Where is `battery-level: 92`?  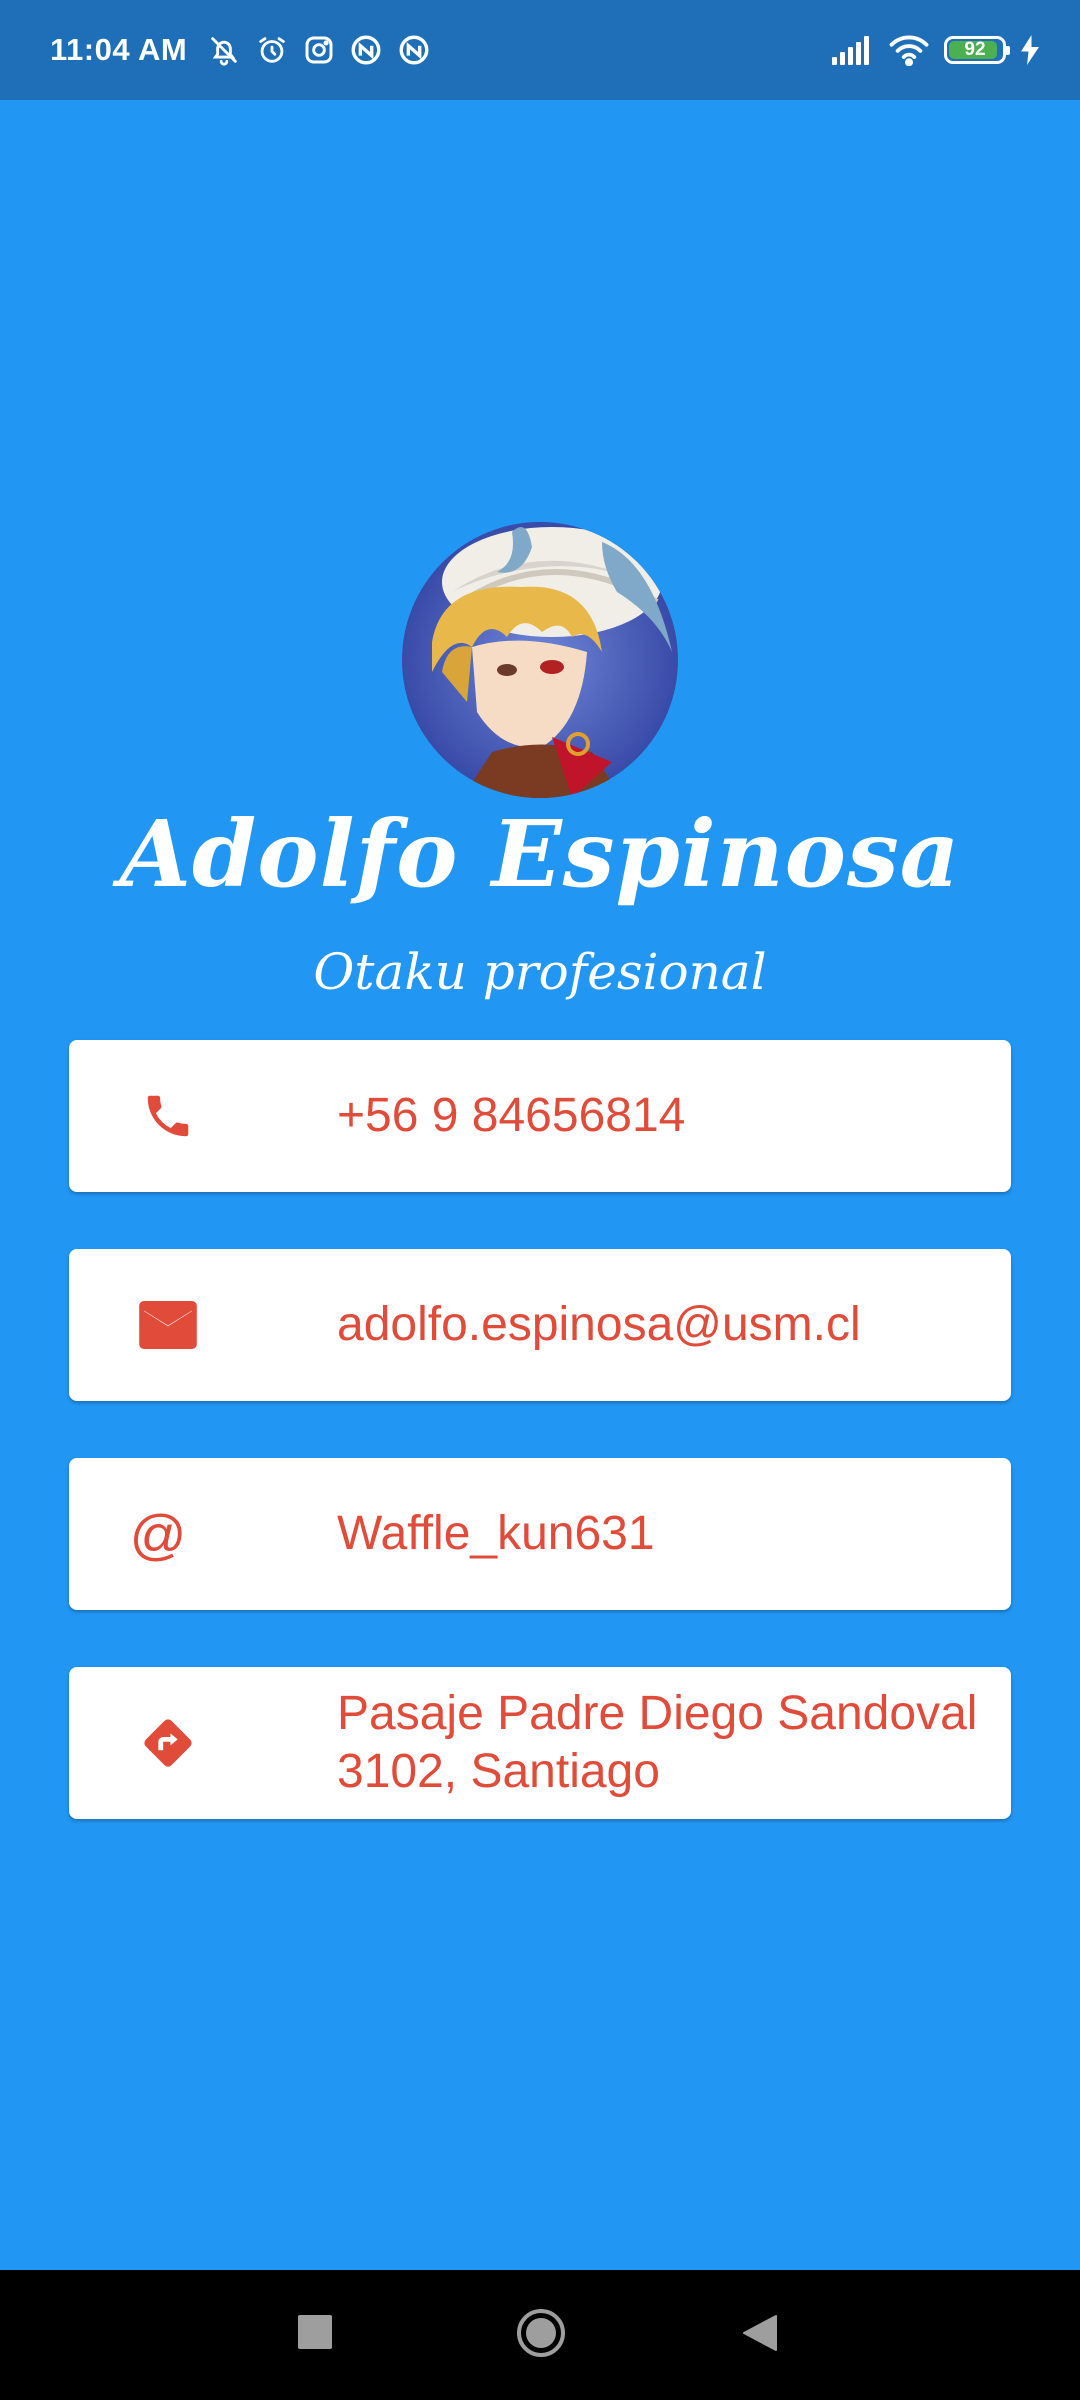 battery-level: 92 is located at coordinates (975, 49).